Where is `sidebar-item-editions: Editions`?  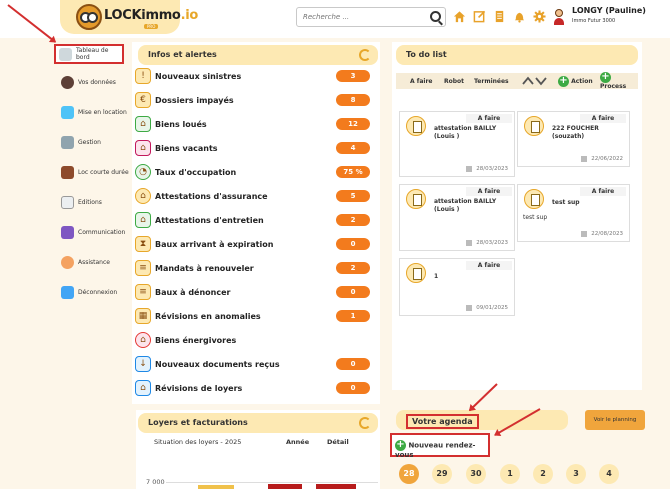 sidebar-item-editions: Editions is located at coordinates (94, 202).